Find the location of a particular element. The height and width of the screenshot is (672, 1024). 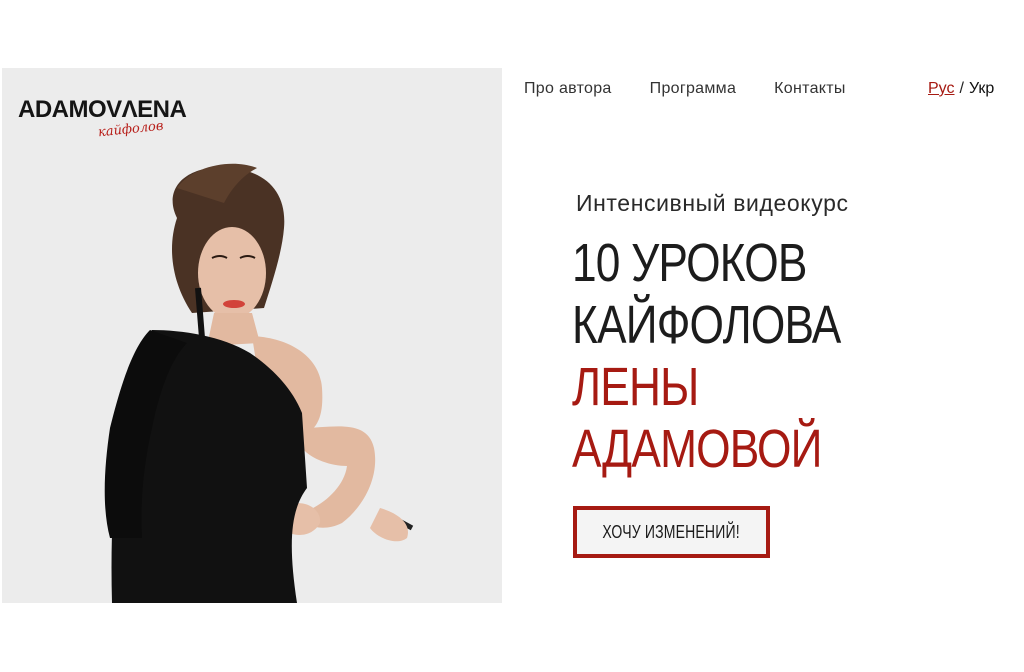

headline-line-1: 10 УРОКОВ is located at coordinates (689, 263).